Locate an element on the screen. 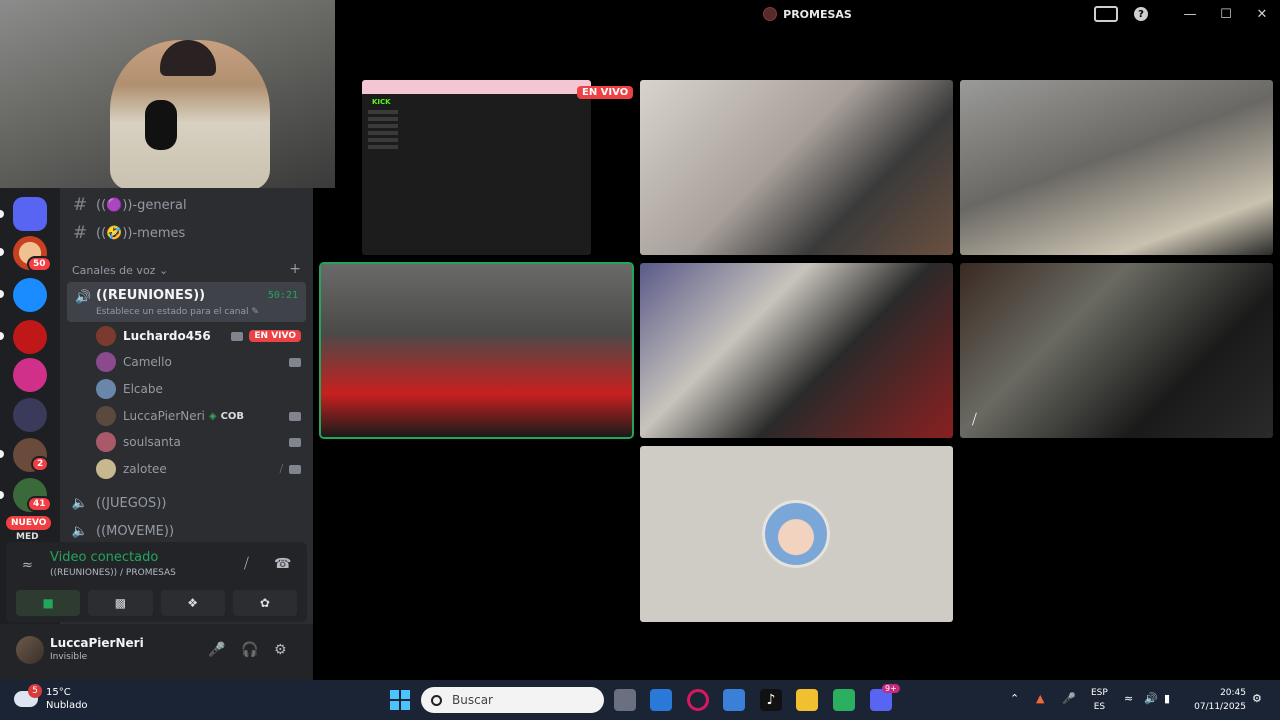 The image size is (1280, 720). member-name: soulsanta is located at coordinates (152, 442).